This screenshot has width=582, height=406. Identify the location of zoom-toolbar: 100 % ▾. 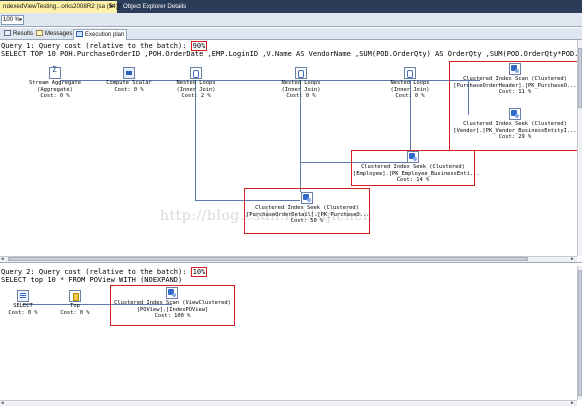
(291, 20).